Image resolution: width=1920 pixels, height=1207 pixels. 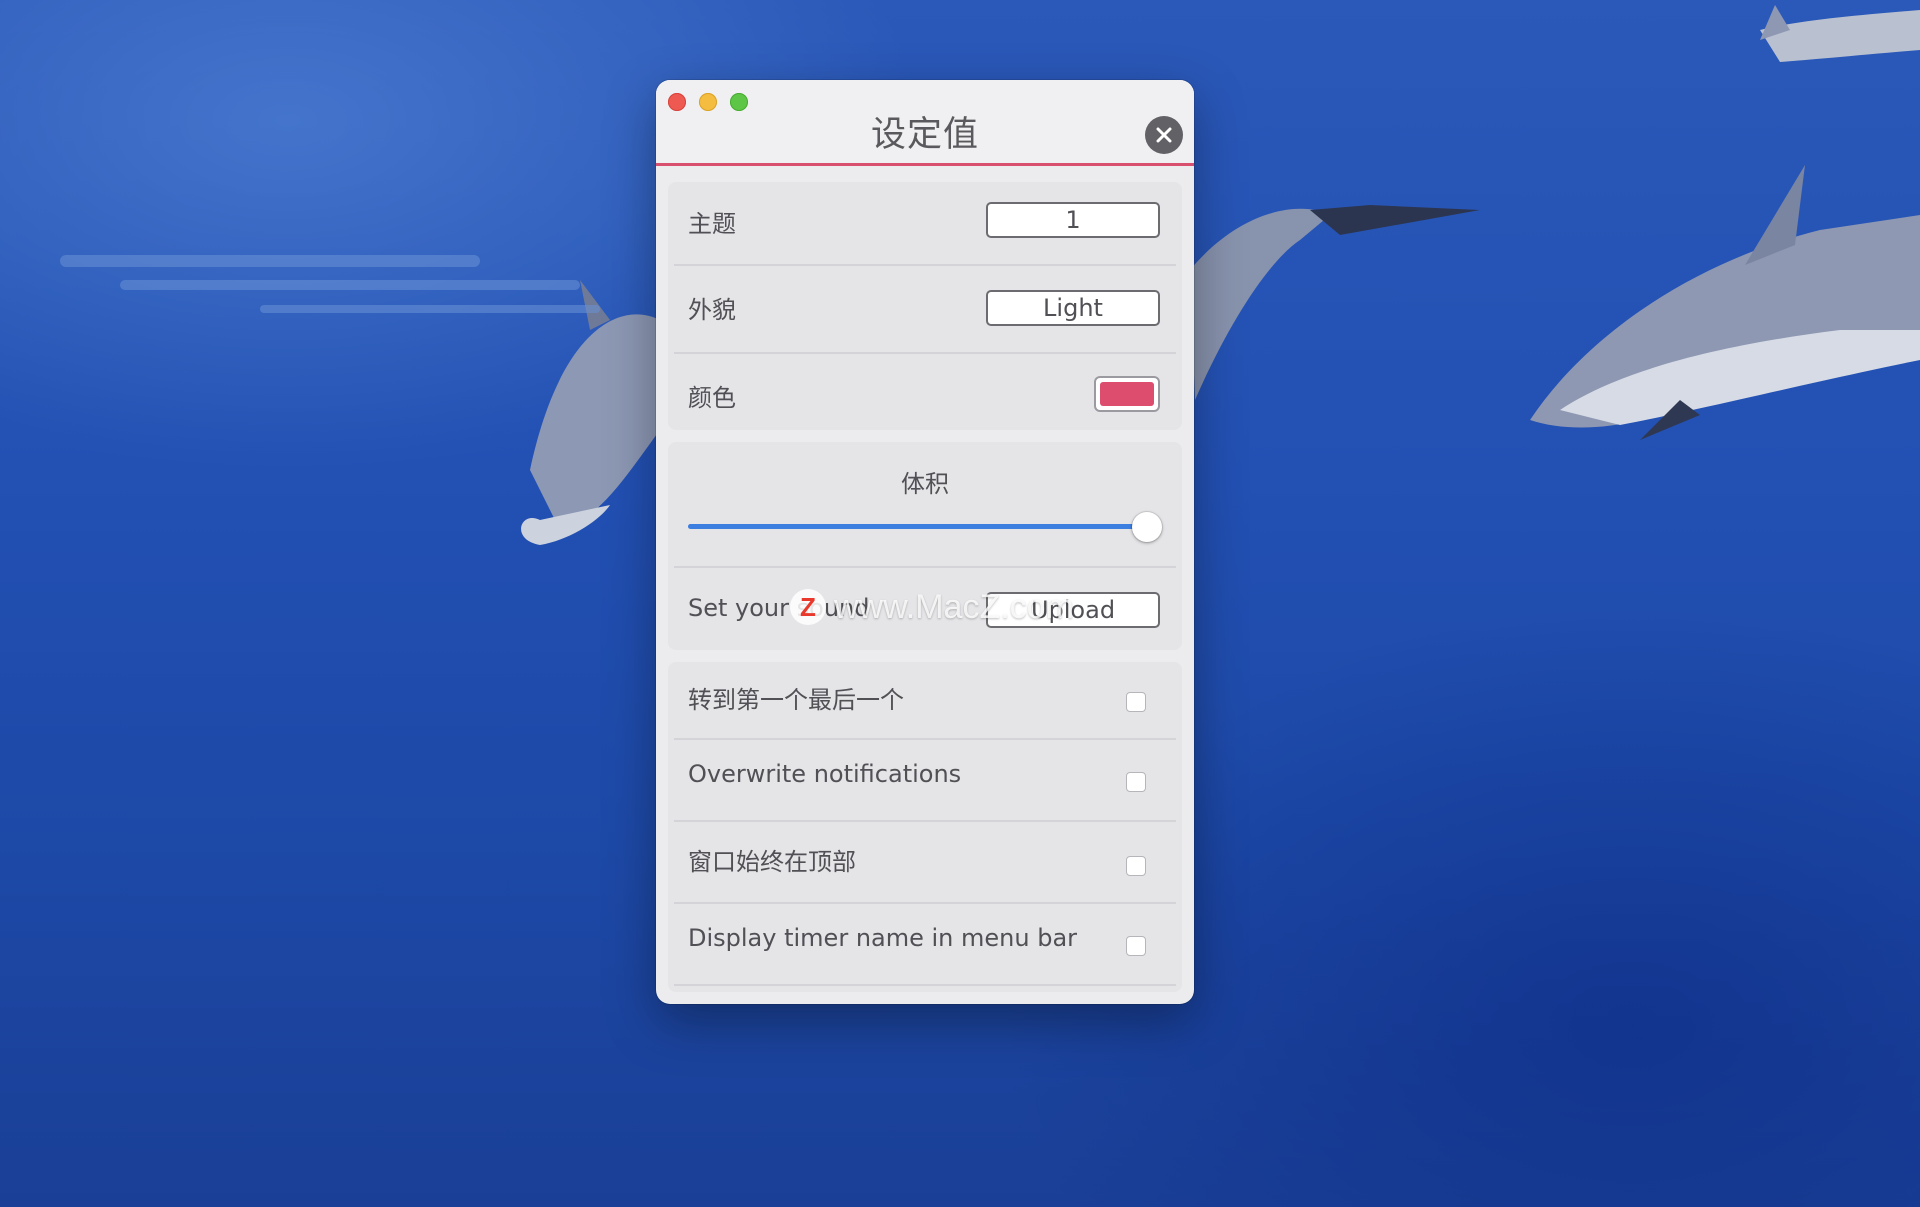 I want to click on theme-row: 主题 1, so click(x=925, y=223).